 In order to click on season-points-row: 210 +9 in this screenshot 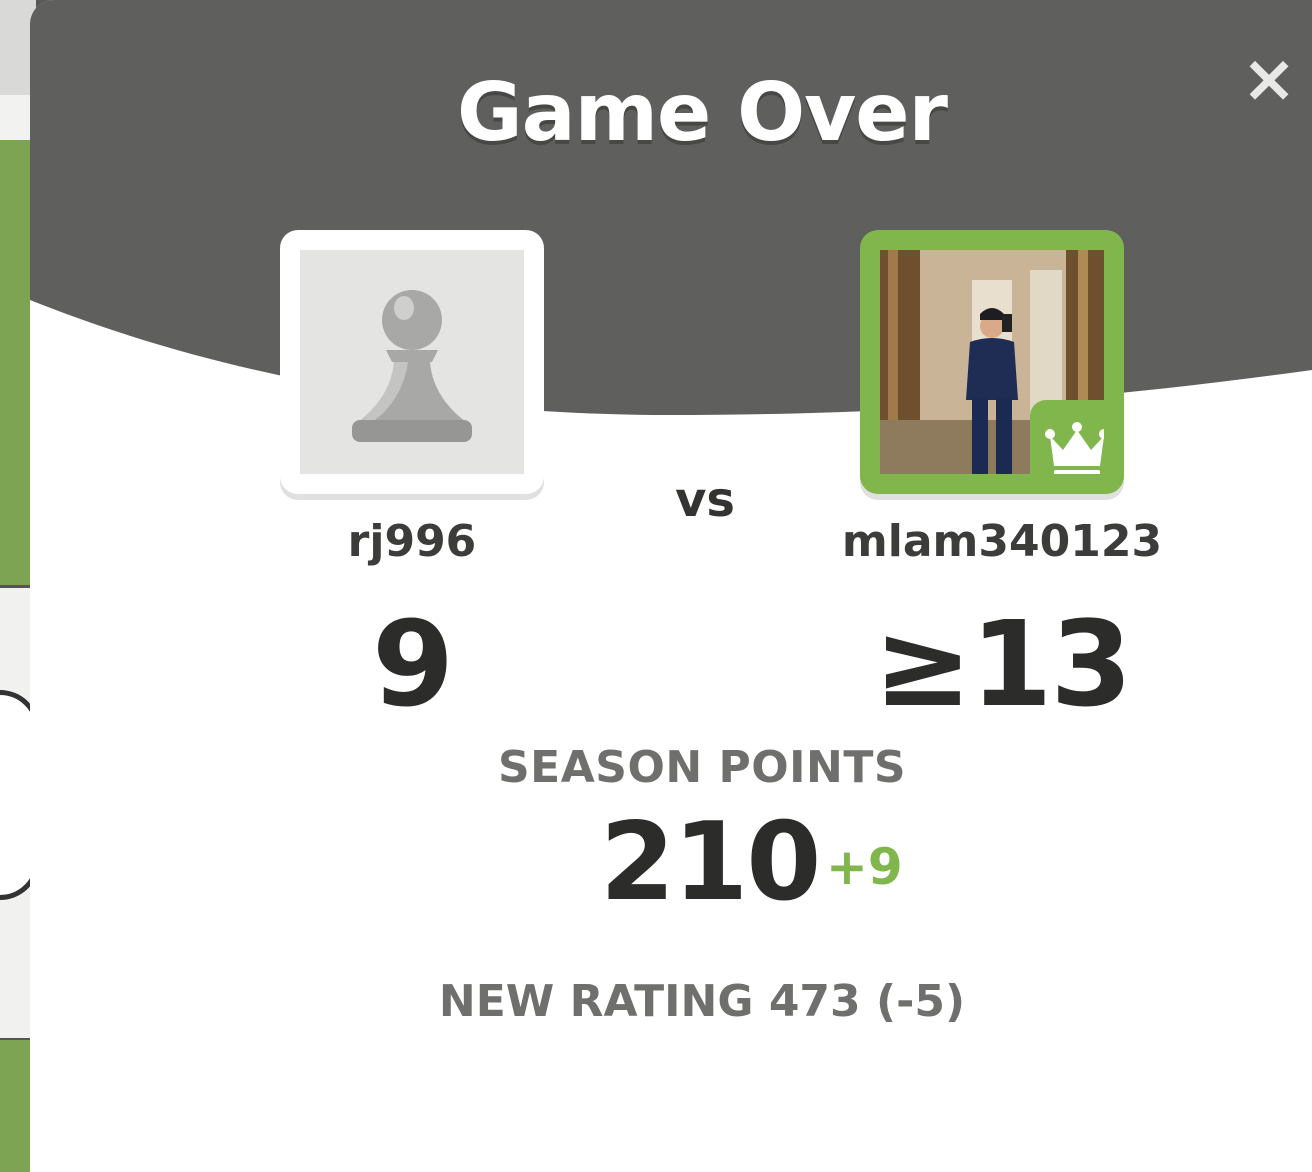, I will do `click(790, 865)`.